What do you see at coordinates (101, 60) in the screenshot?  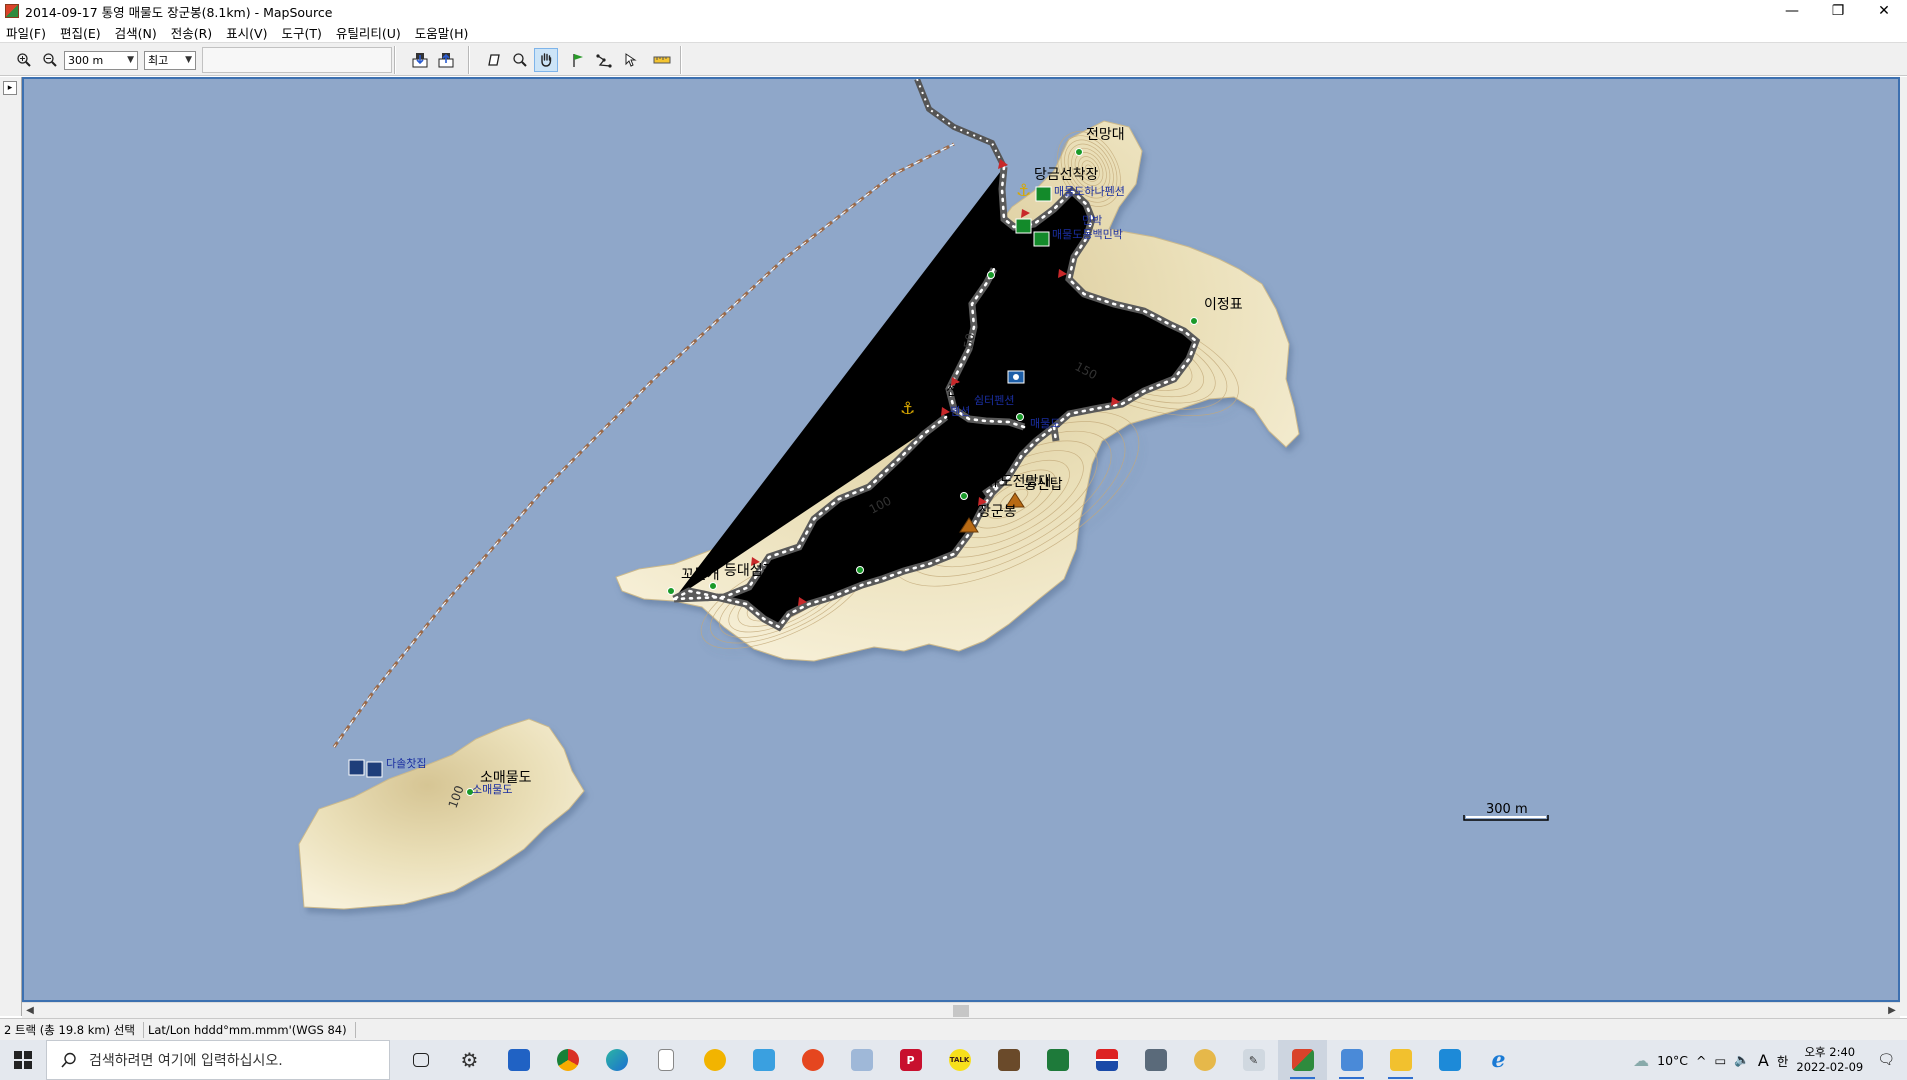 I see `zoom-level-select: 300 m ▼` at bounding box center [101, 60].